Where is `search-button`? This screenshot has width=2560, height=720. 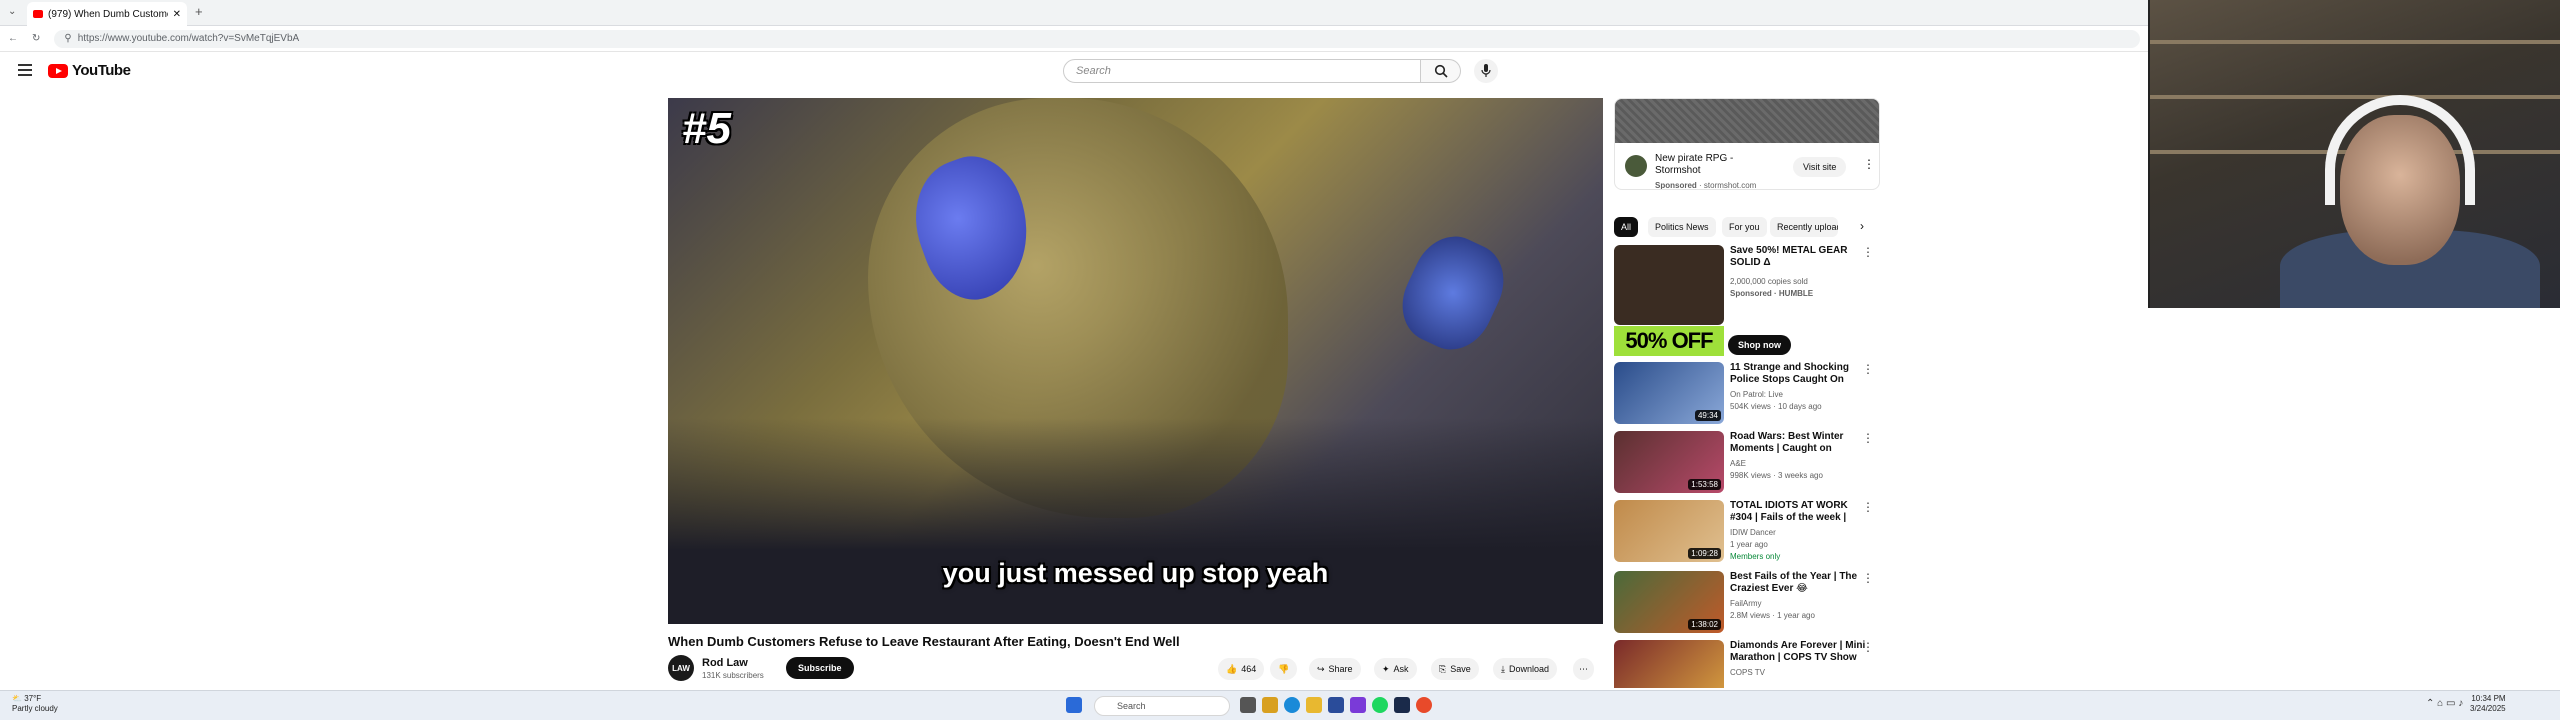 search-button is located at coordinates (1441, 71).